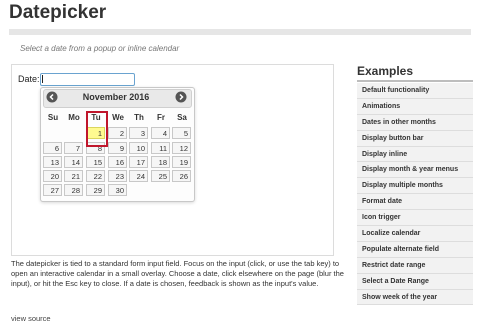  What do you see at coordinates (95, 176) in the screenshot?
I see `calendar-day: 22` at bounding box center [95, 176].